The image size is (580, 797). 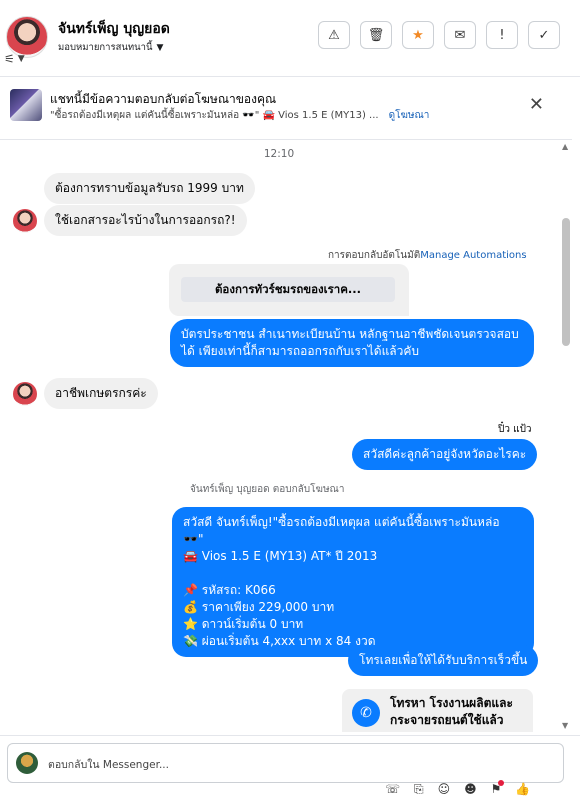 What do you see at coordinates (267, 489) in the screenshot?
I see `ad-reply-label: จันทร์เพ็ญ บุญยอด ตอบกลับโฆษณา` at bounding box center [267, 489].